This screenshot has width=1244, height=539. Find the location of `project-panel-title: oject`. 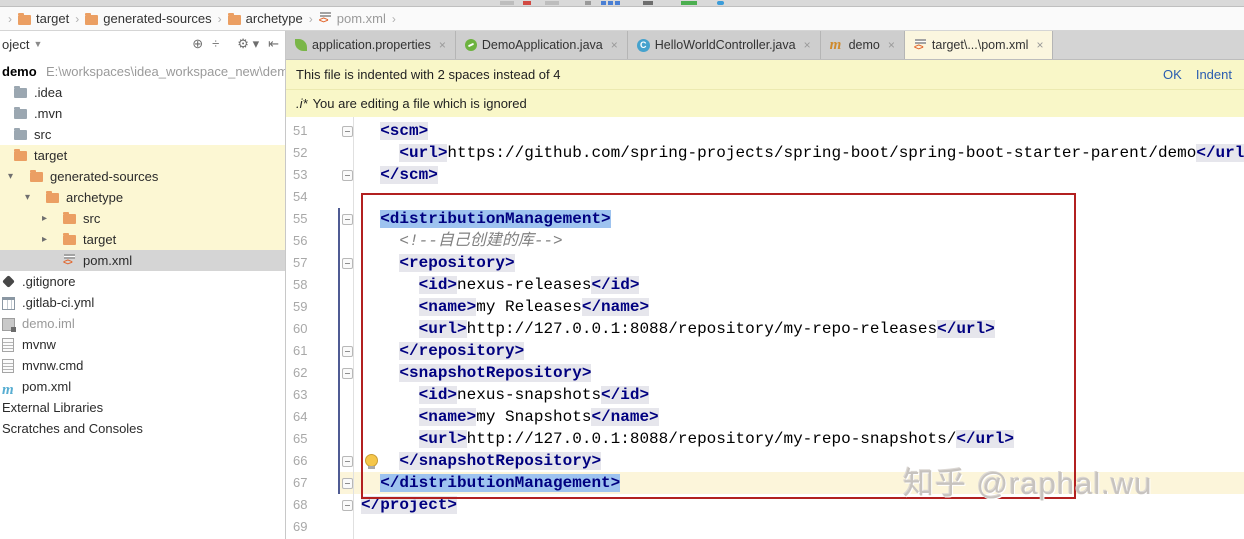

project-panel-title: oject is located at coordinates (15, 44).